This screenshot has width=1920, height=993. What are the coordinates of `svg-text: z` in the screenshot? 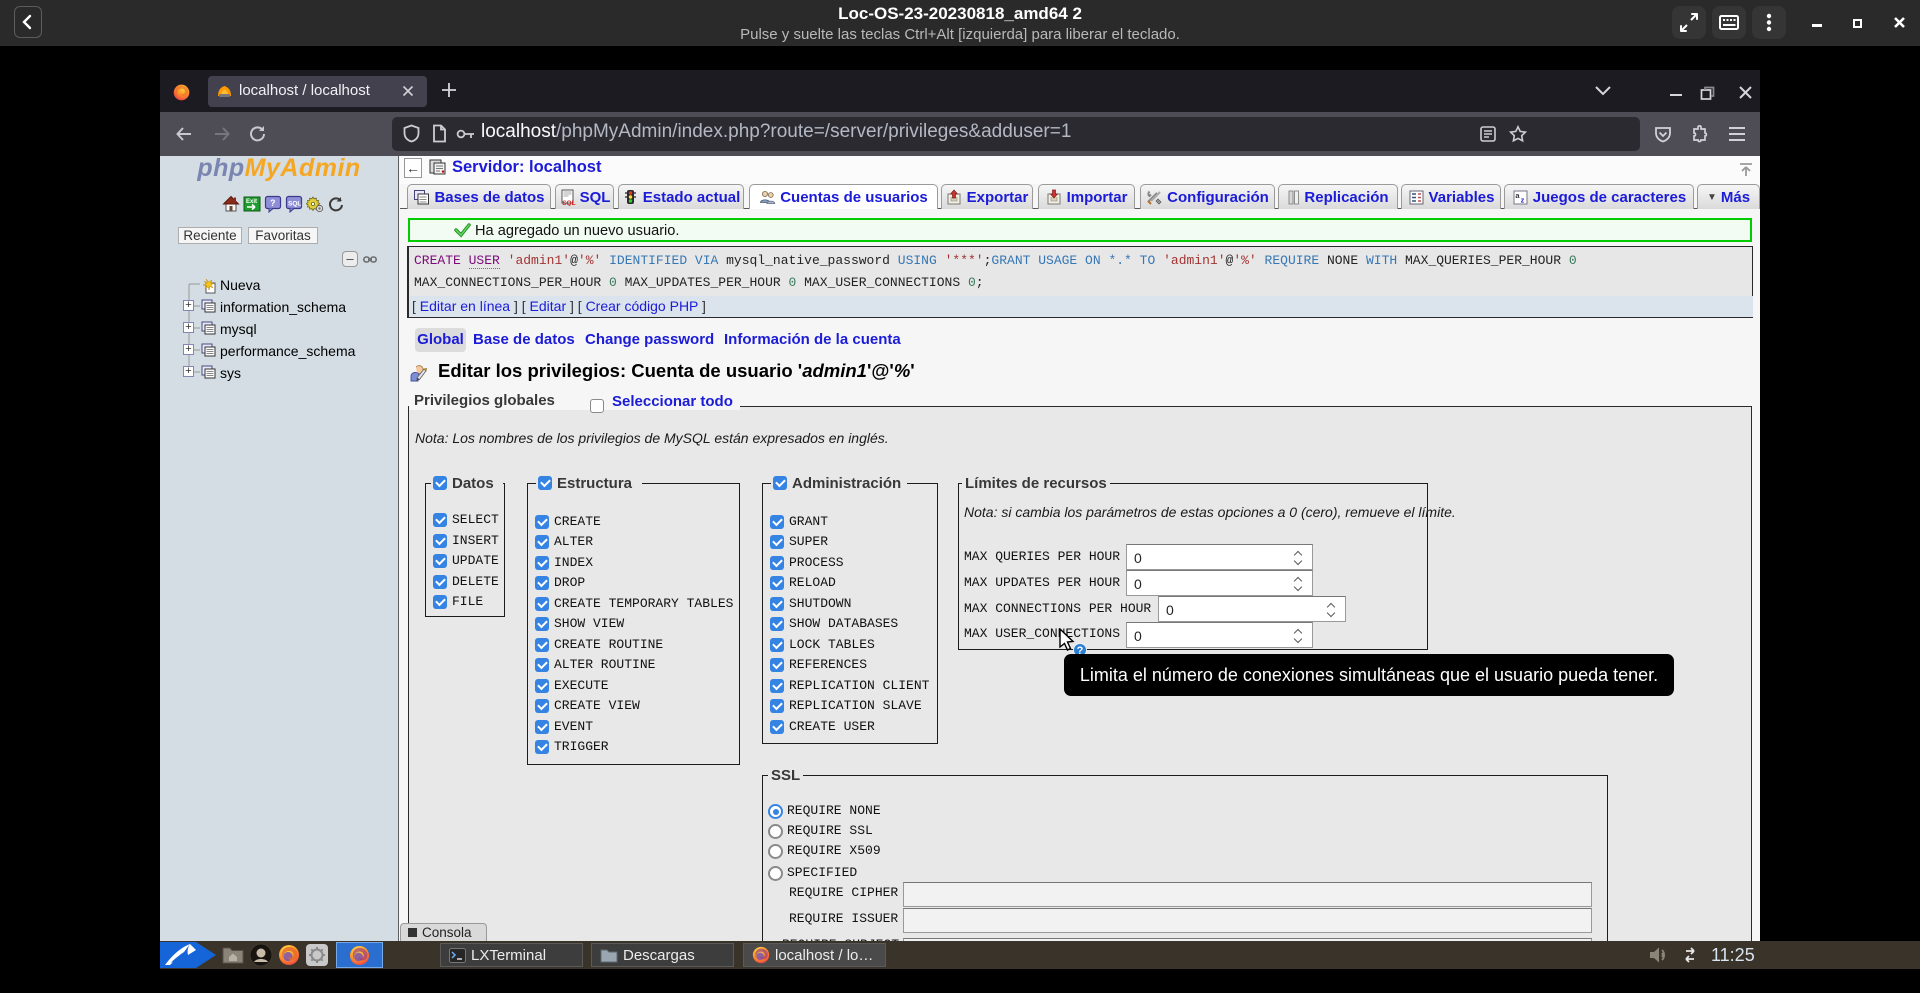 It's located at (1522, 199).